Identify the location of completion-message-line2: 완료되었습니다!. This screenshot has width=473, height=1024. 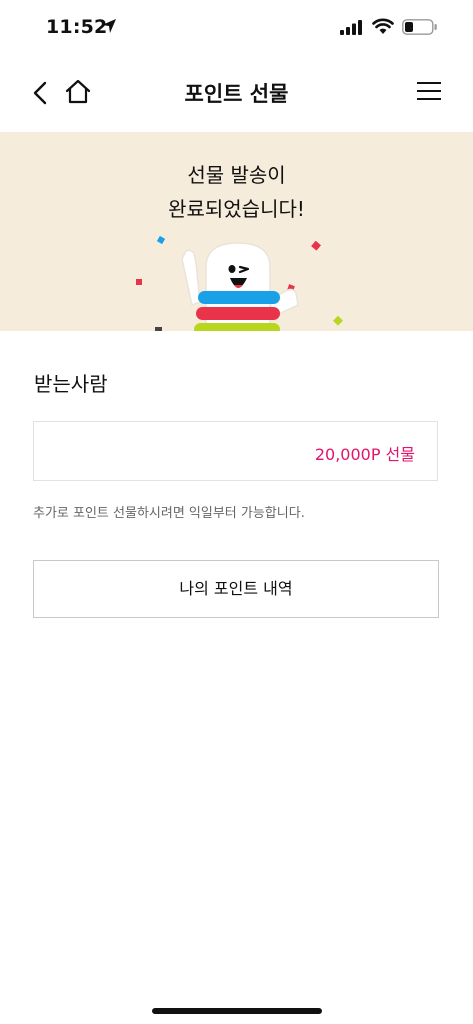
(236, 209).